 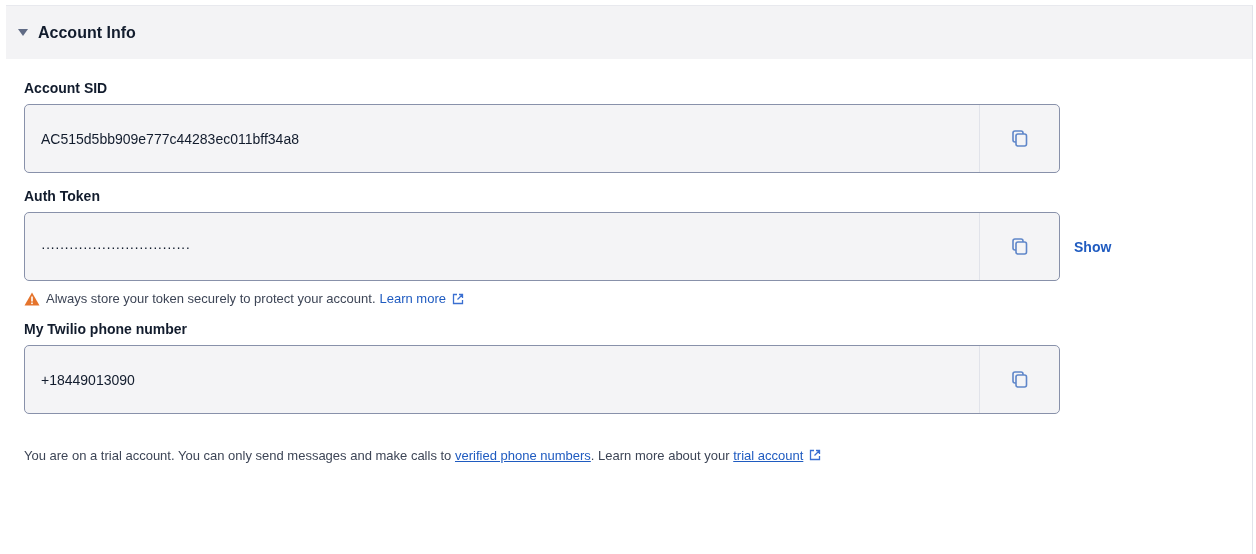 I want to click on text-field: +18449013090, so click(x=542, y=379).